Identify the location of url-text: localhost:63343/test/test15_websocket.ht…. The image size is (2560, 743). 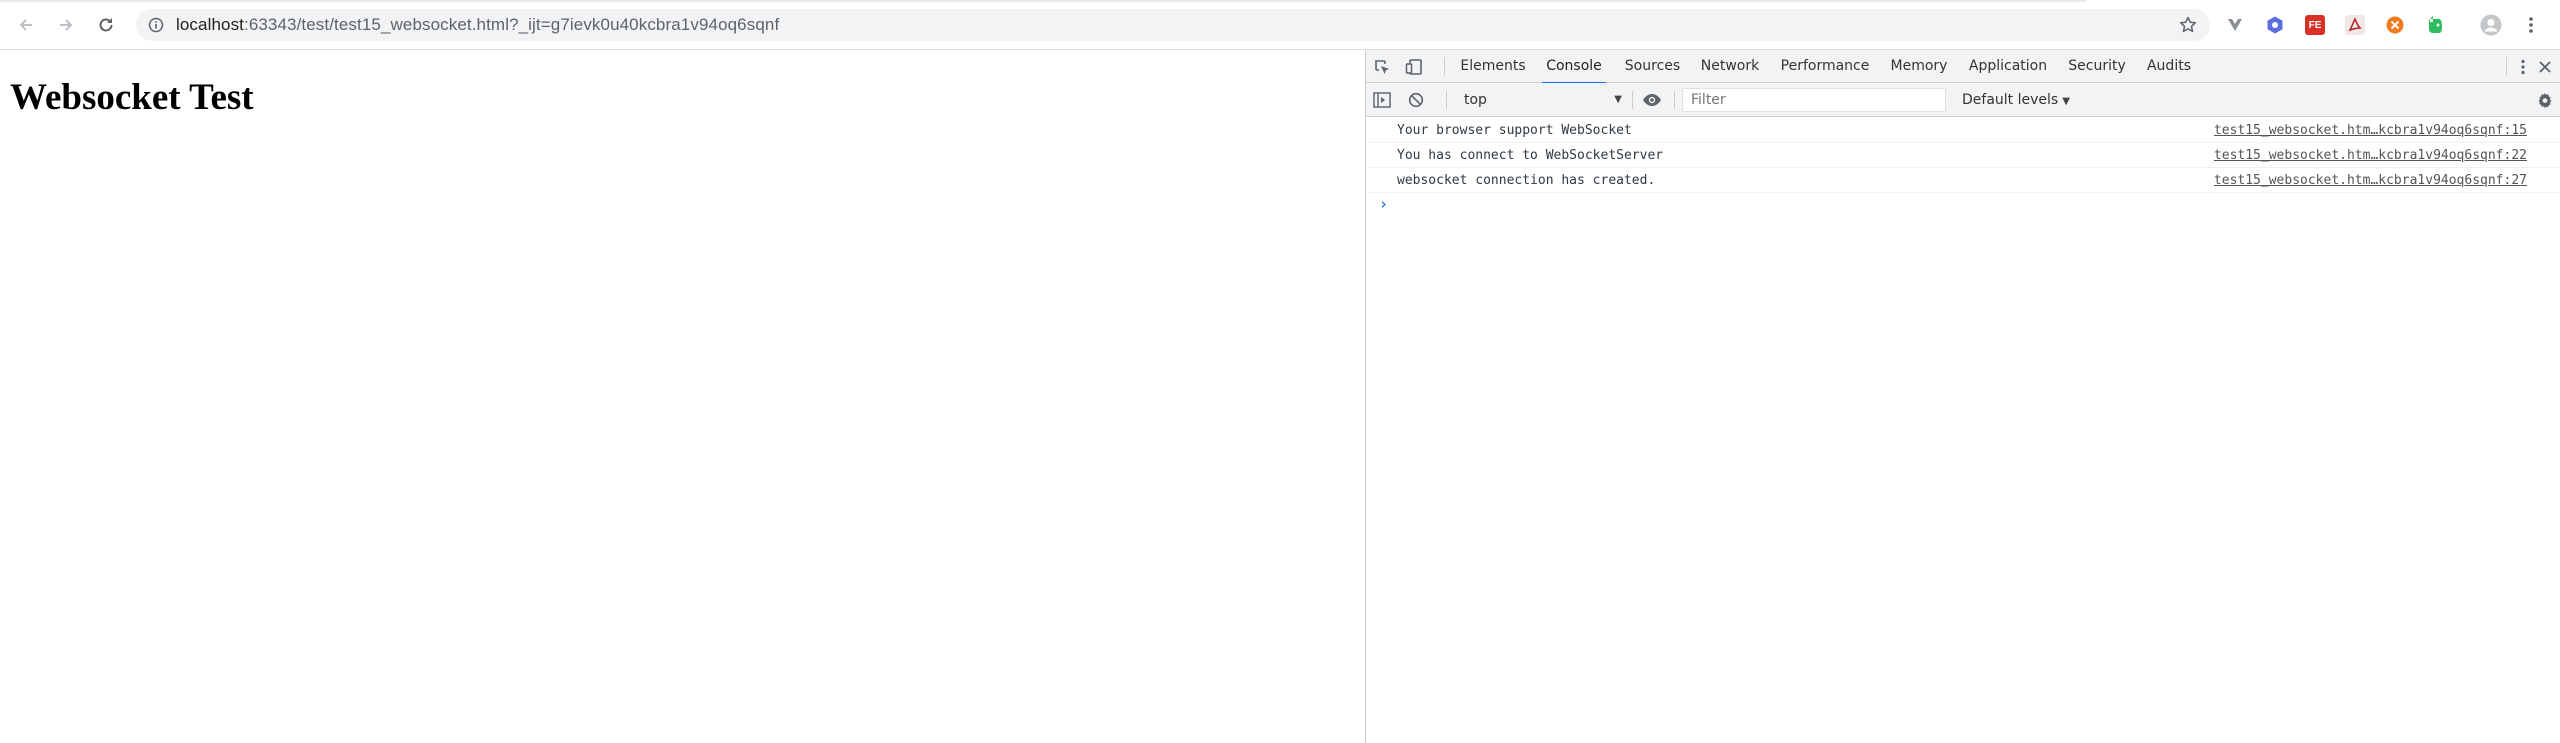
(477, 25).